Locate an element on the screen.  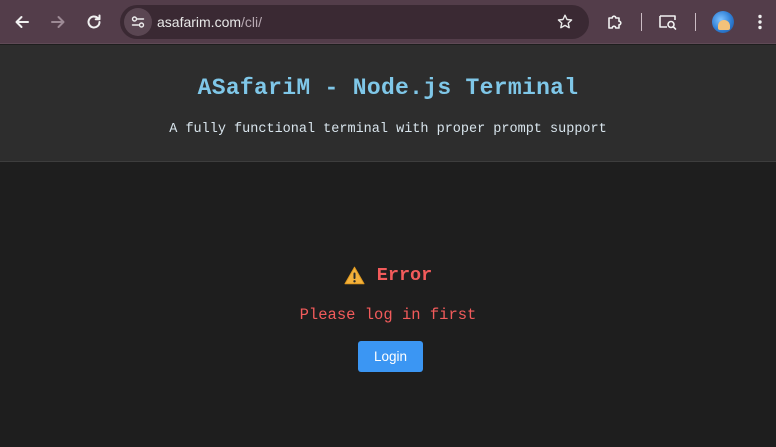
reload-button is located at coordinates (94, 22).